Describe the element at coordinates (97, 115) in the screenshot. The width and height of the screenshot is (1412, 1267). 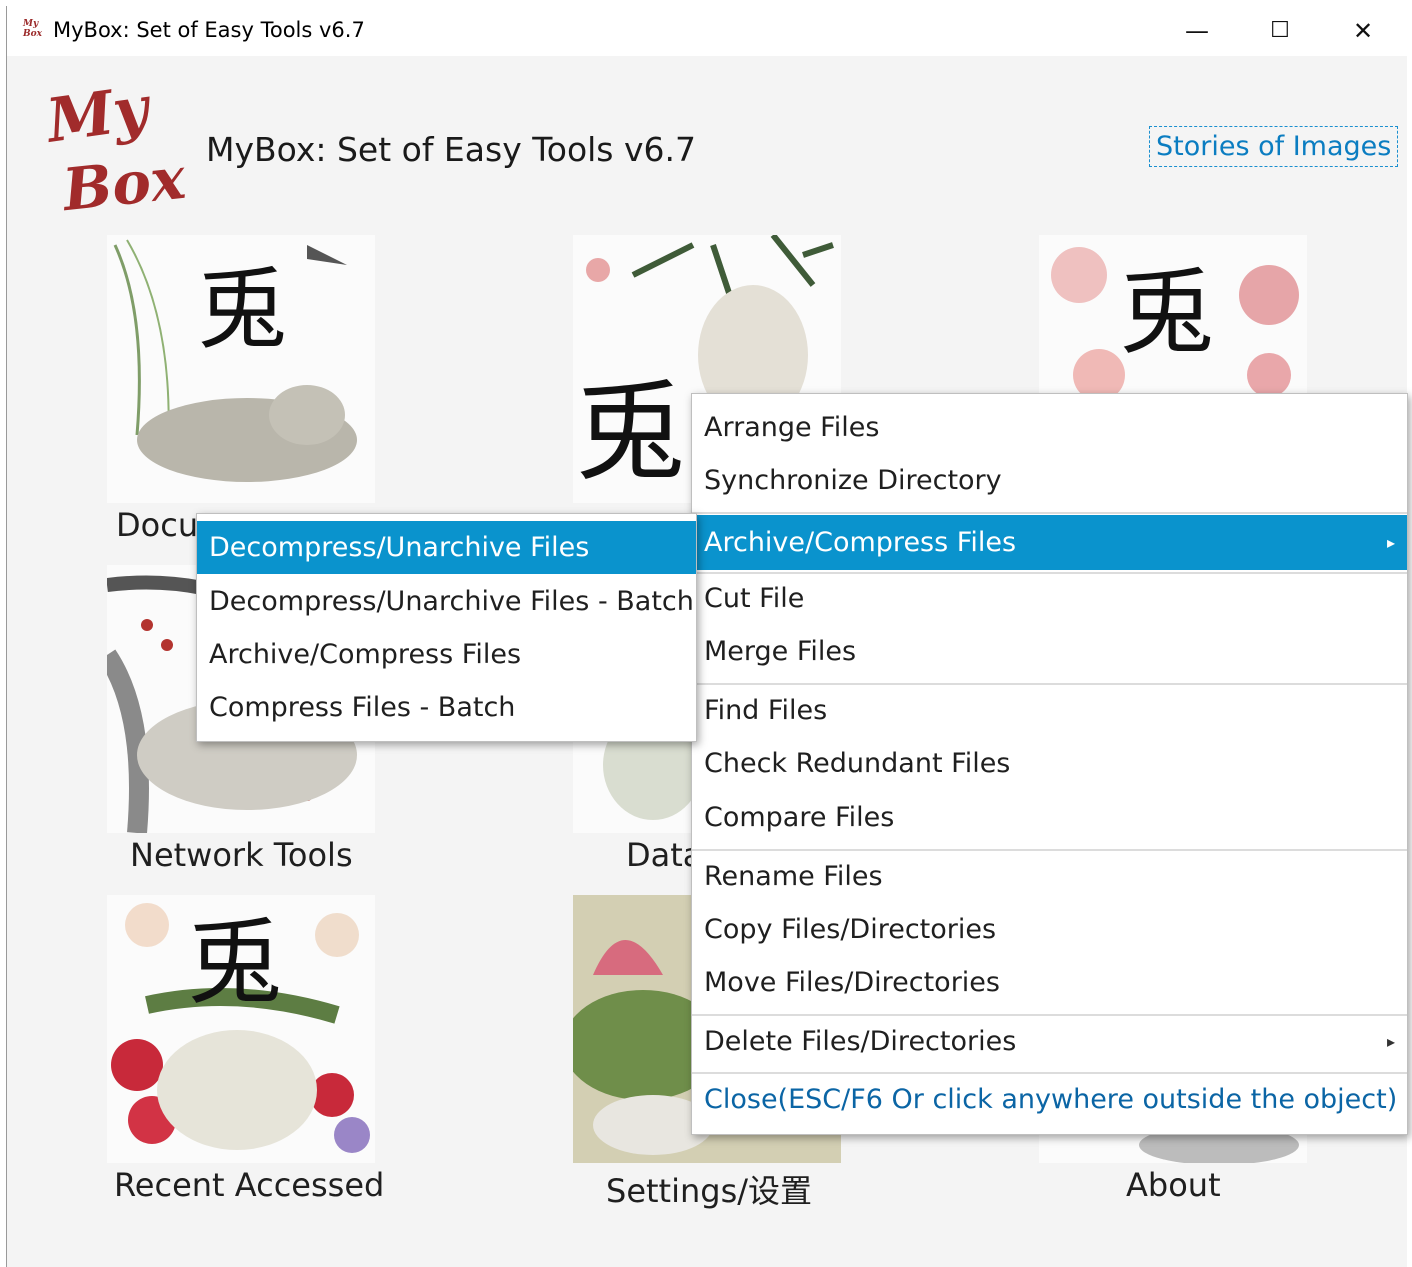
I see `logo-text-my: My` at that location.